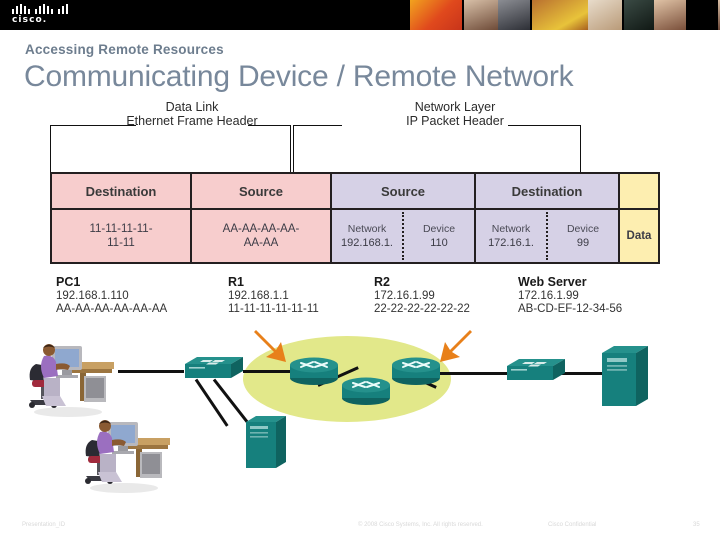 The image size is (720, 540). What do you see at coordinates (40, 9) in the screenshot?
I see `cisco-bridge-icon` at bounding box center [40, 9].